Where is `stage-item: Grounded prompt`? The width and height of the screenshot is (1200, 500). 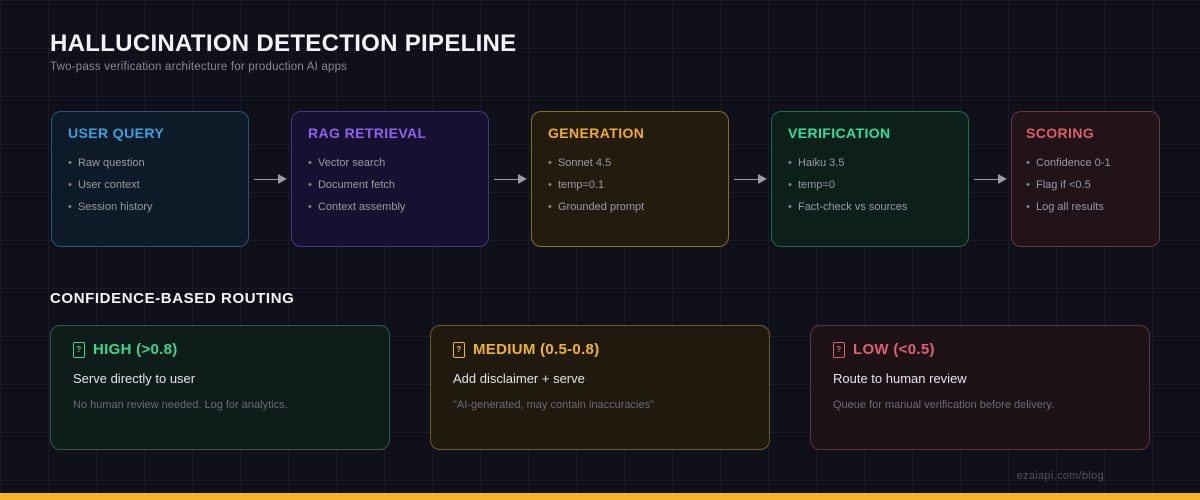
stage-item: Grounded prompt is located at coordinates (630, 207).